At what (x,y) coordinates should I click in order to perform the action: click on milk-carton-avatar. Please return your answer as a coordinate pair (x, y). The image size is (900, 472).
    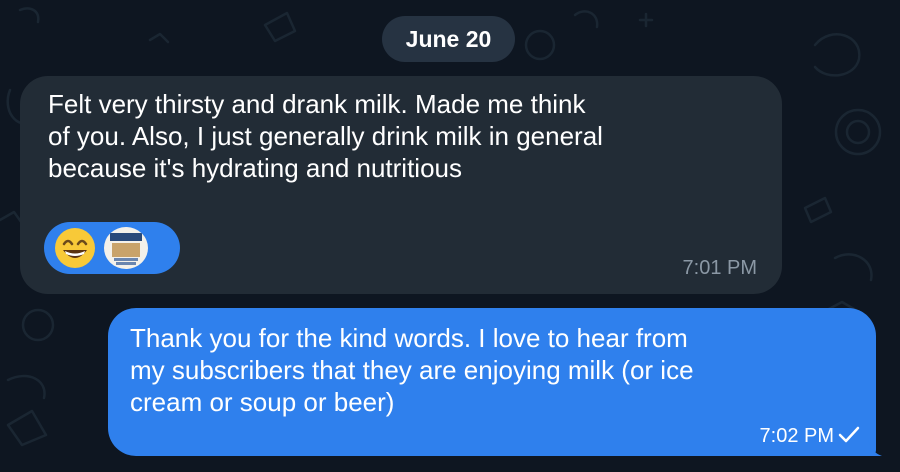
    Looking at the image, I should click on (126, 248).